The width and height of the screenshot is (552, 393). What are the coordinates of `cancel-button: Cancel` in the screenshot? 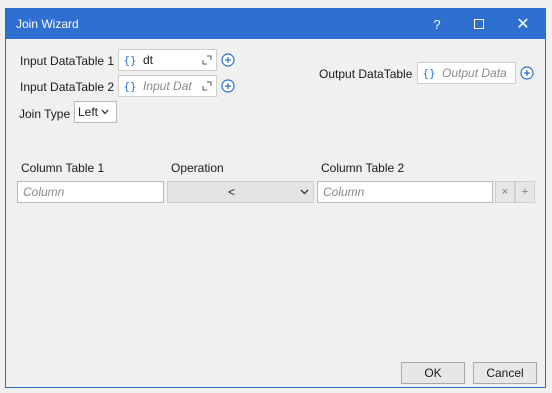 It's located at (505, 373).